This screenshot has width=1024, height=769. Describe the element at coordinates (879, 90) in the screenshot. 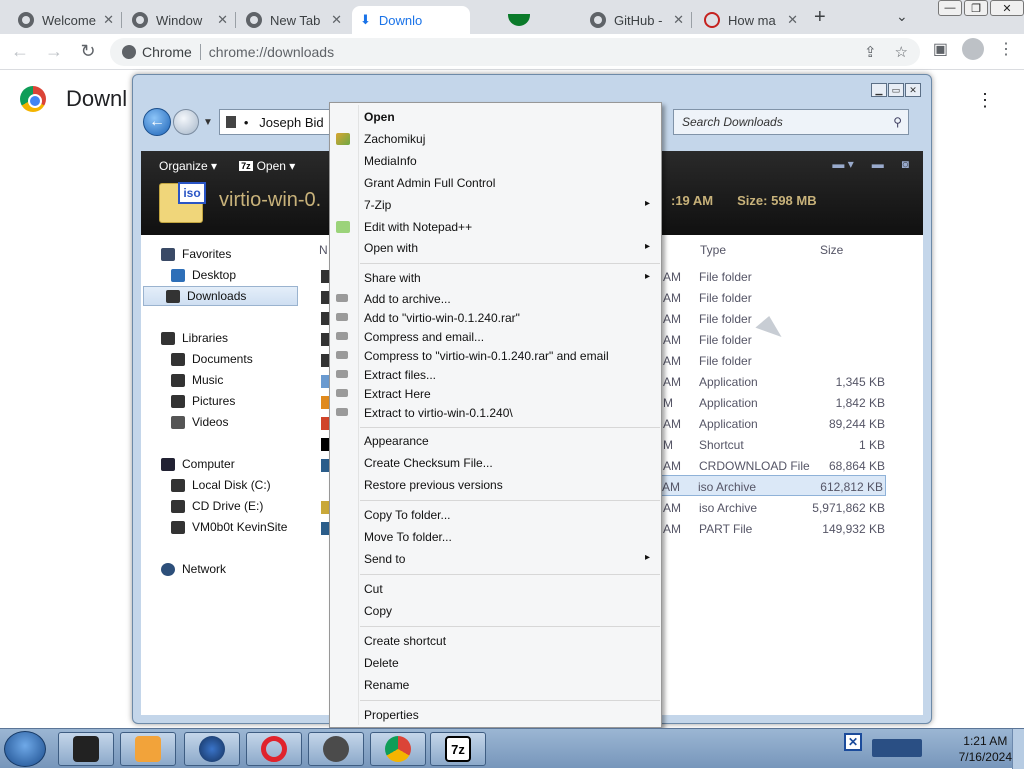

I see `minimize-button: ▁` at that location.